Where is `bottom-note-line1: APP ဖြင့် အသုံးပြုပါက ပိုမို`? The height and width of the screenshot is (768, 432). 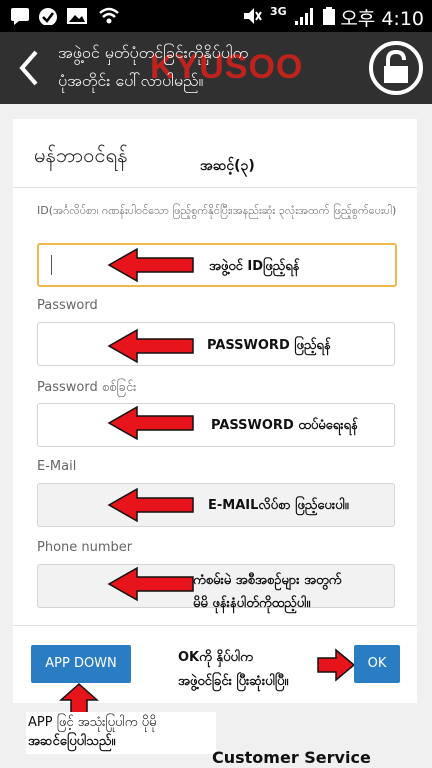
bottom-note-line1: APP ဖြင့် အသုံးပြုပါက ပိုမို is located at coordinates (92, 722).